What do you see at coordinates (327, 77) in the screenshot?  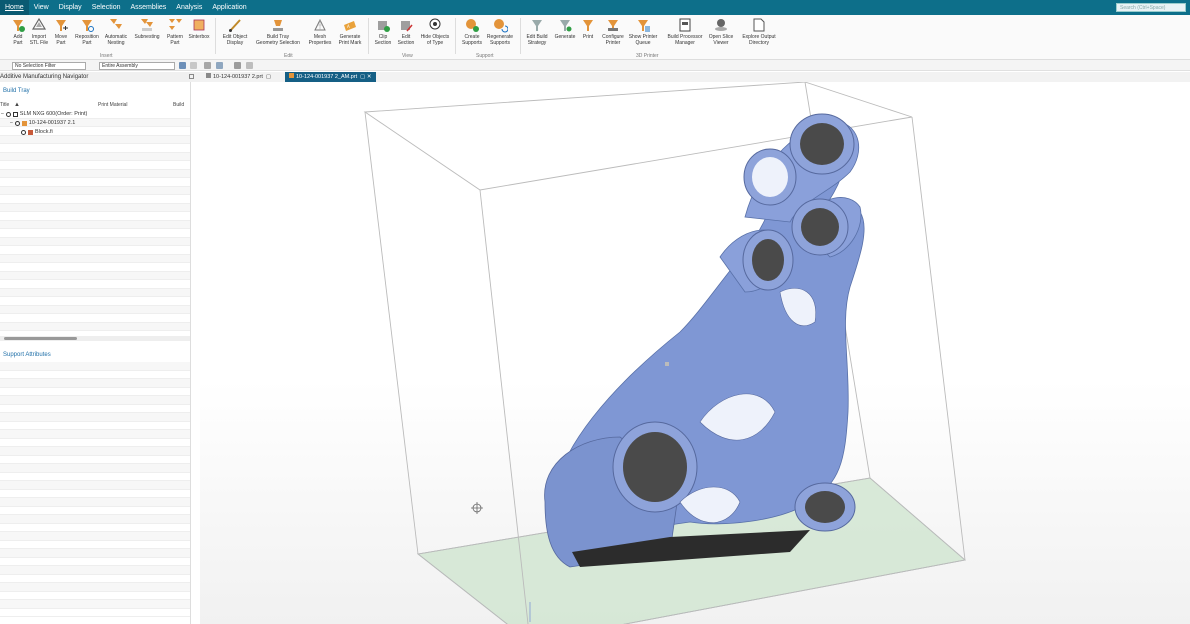 I see `tab-label: 10-124-001937 2_AM.prt` at bounding box center [327, 77].